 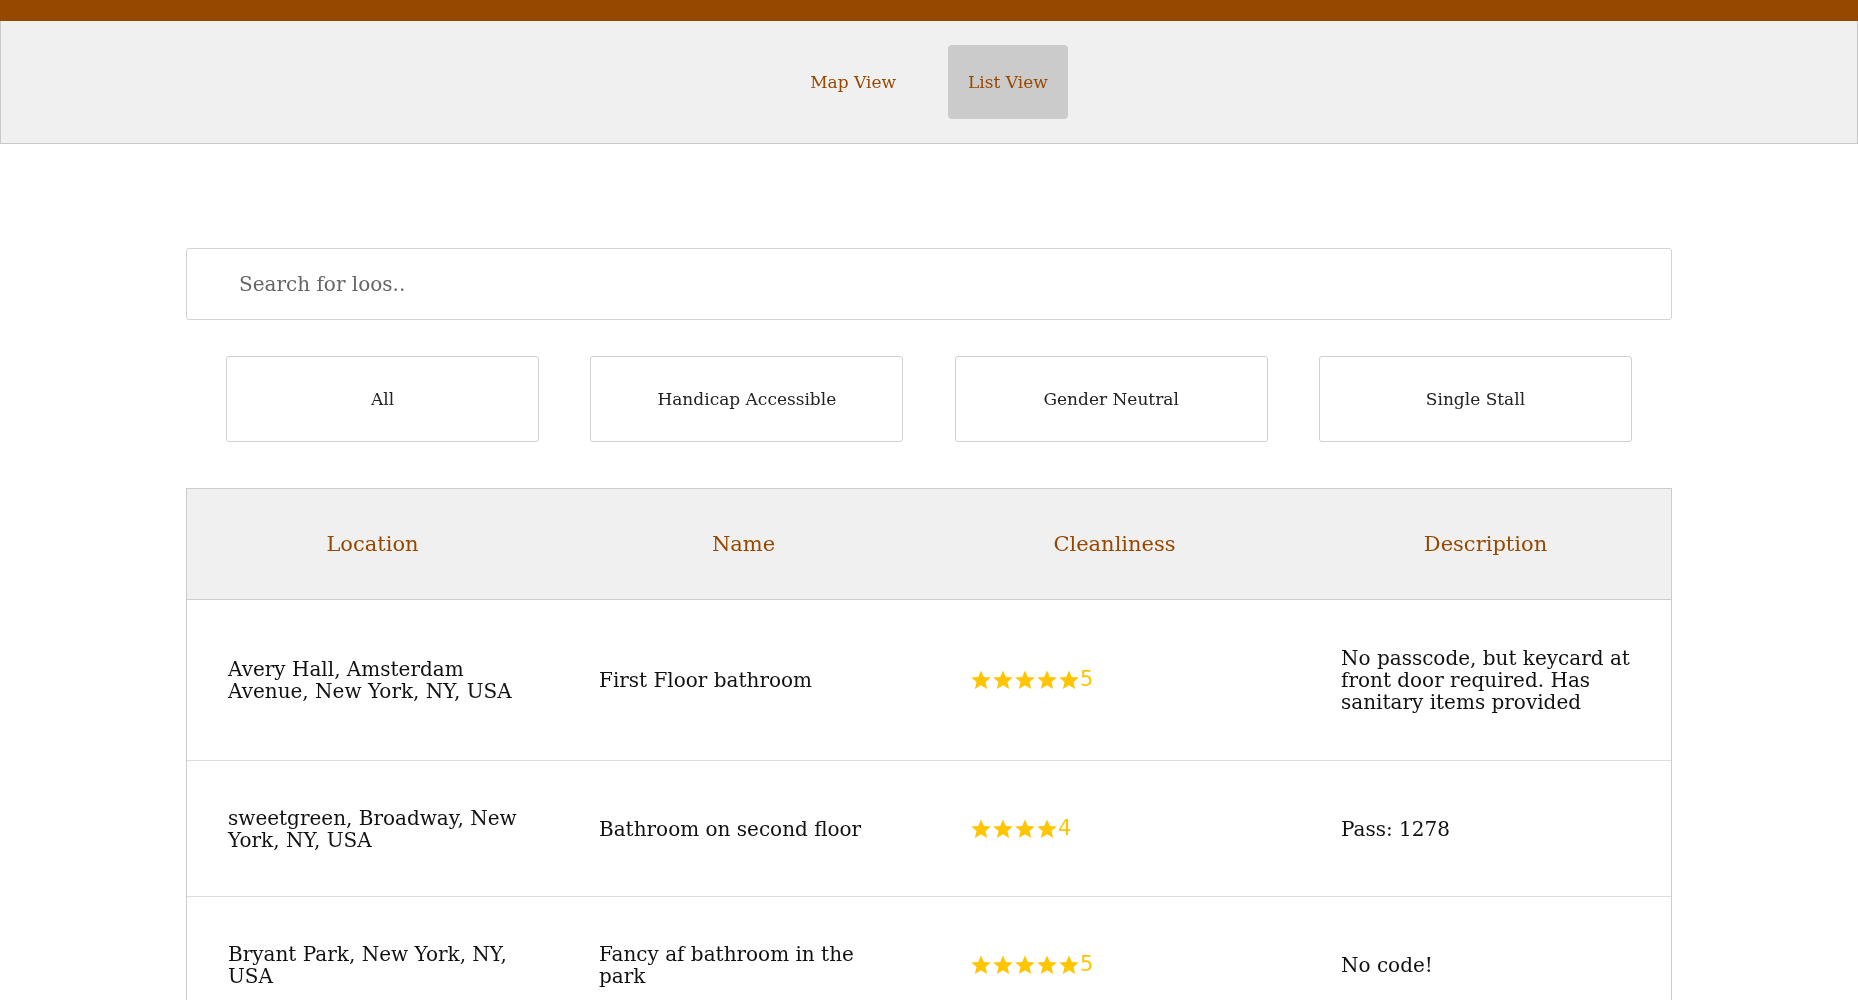 What do you see at coordinates (373, 828) in the screenshot?
I see `location-text: sweetgreen, Broadway, New York, NY, USA` at bounding box center [373, 828].